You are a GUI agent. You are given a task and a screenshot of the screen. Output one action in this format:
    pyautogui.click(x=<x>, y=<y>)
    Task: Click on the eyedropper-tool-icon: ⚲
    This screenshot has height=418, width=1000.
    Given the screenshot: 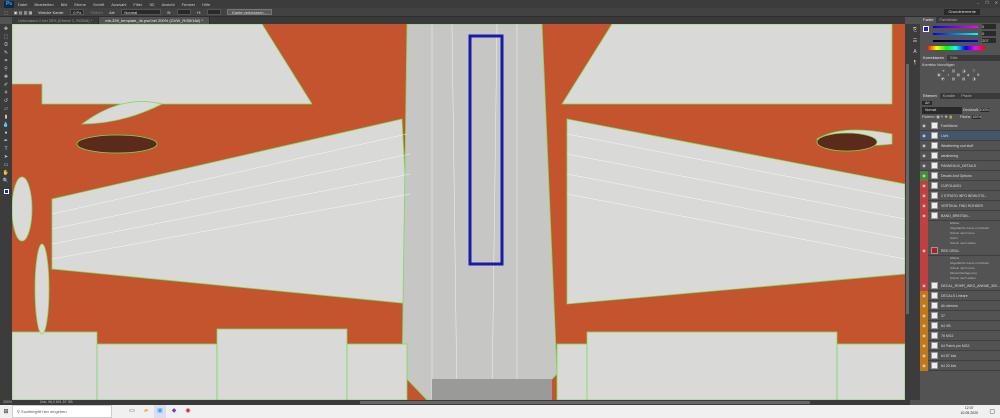 What is the action you would take?
    pyautogui.click(x=6, y=69)
    